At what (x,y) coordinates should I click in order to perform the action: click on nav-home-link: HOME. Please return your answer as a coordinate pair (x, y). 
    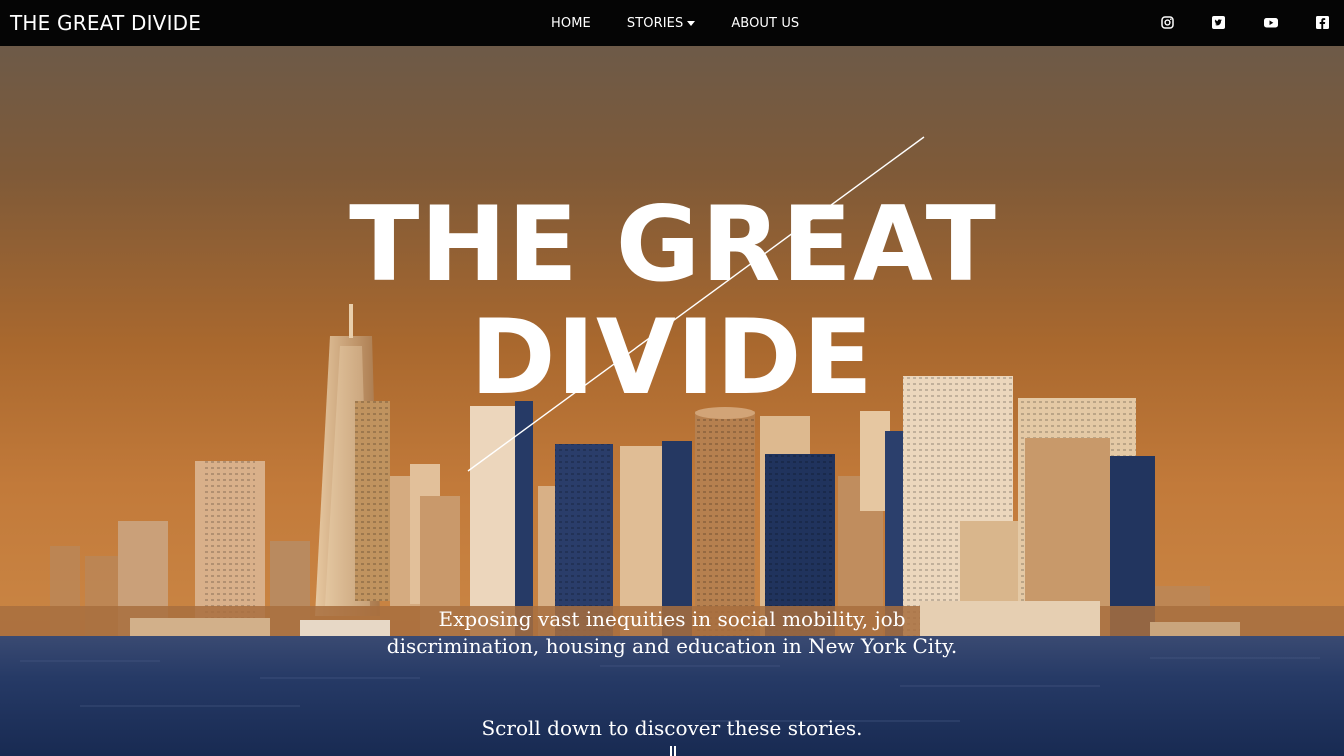
    Looking at the image, I should click on (571, 23).